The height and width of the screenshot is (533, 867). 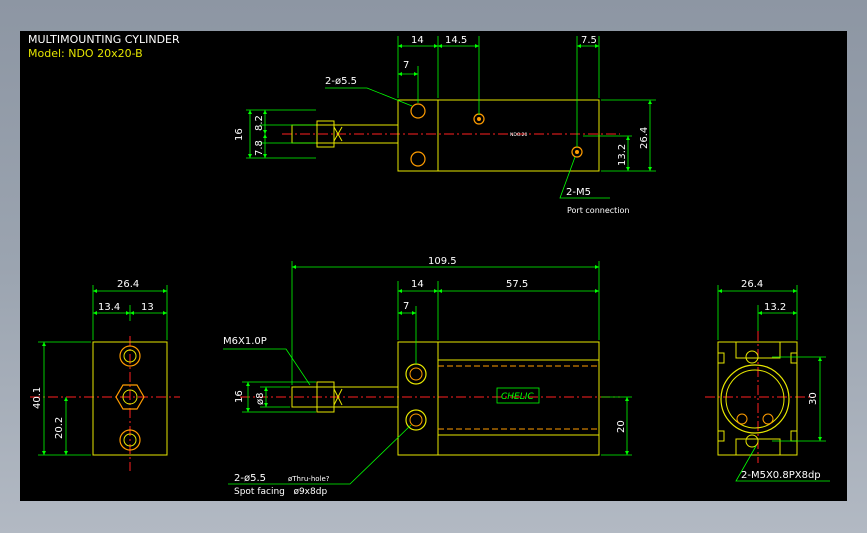 I want to click on right-dim-13-2: 13.2, so click(x=775, y=307).